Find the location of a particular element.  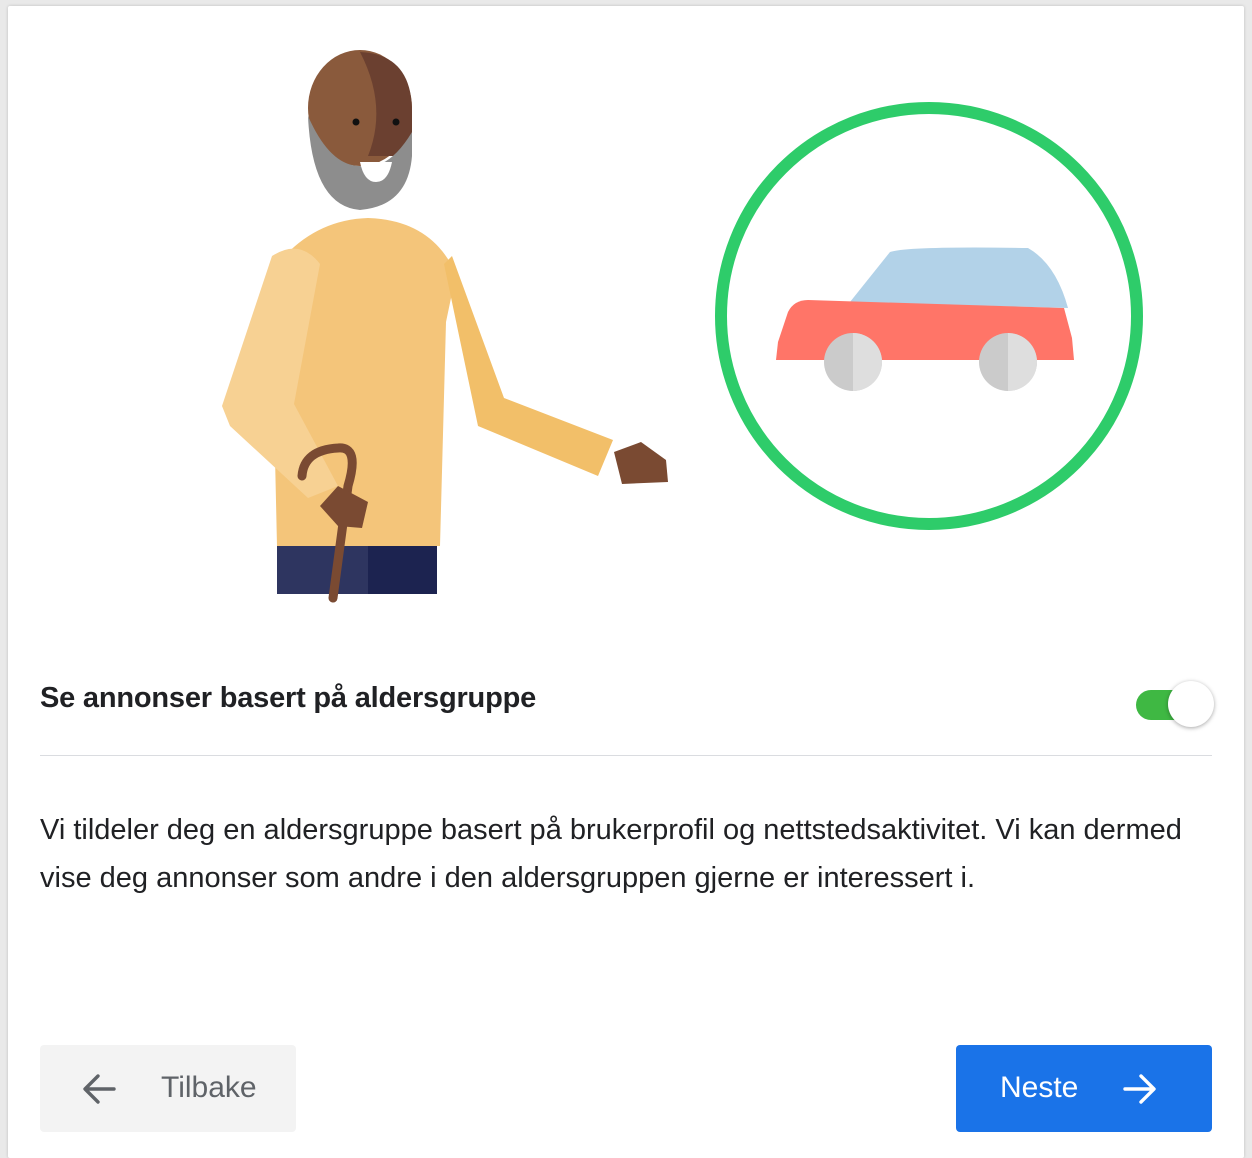

back-button: Tilbake is located at coordinates (168, 1088).